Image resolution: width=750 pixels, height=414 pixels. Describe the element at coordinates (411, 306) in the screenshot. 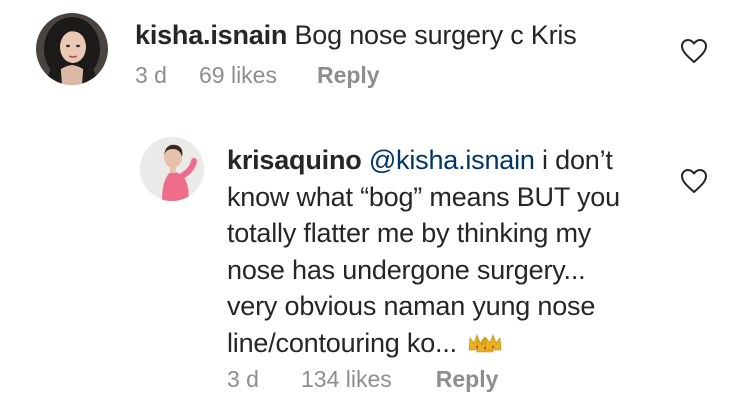

I see `reply-text-line: very obvious naman yung nose` at that location.